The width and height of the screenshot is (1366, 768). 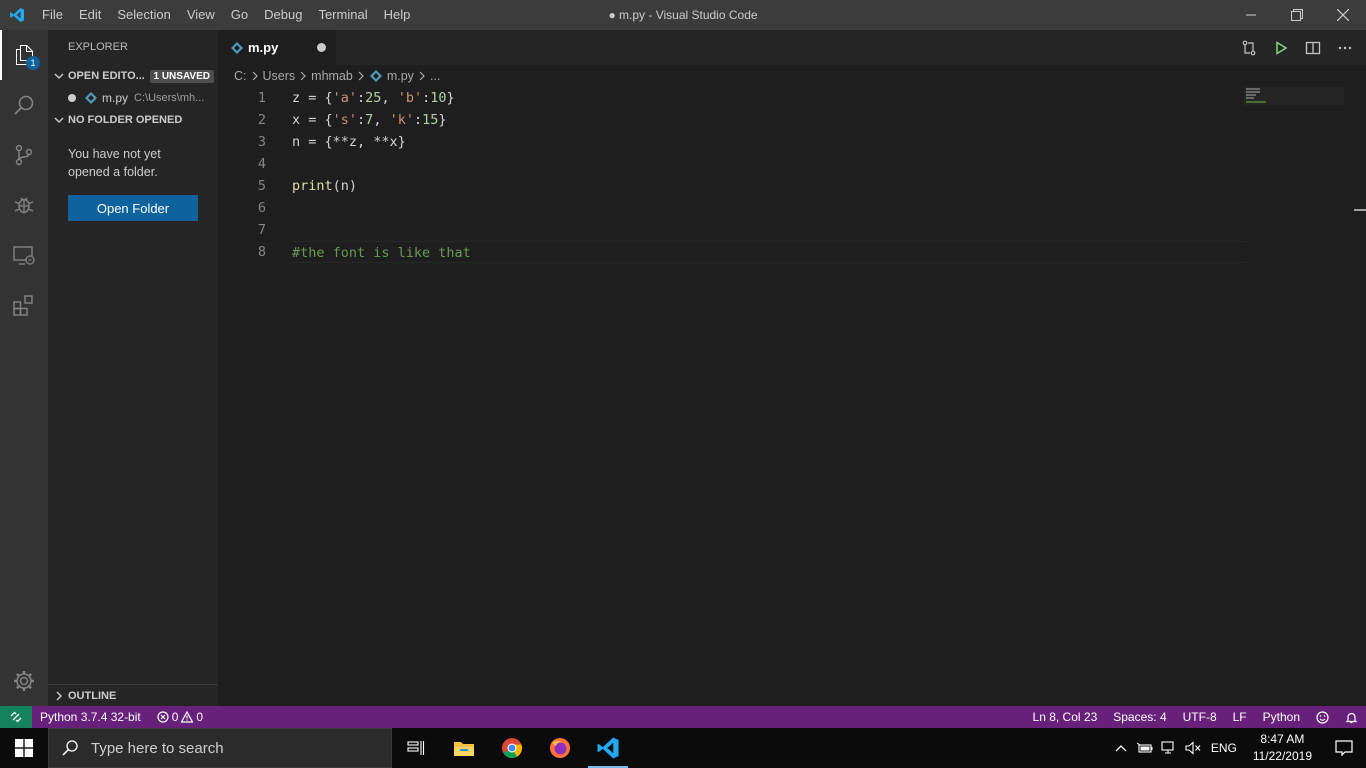 What do you see at coordinates (24, 255) in the screenshot?
I see `remote-explorer-view-button` at bounding box center [24, 255].